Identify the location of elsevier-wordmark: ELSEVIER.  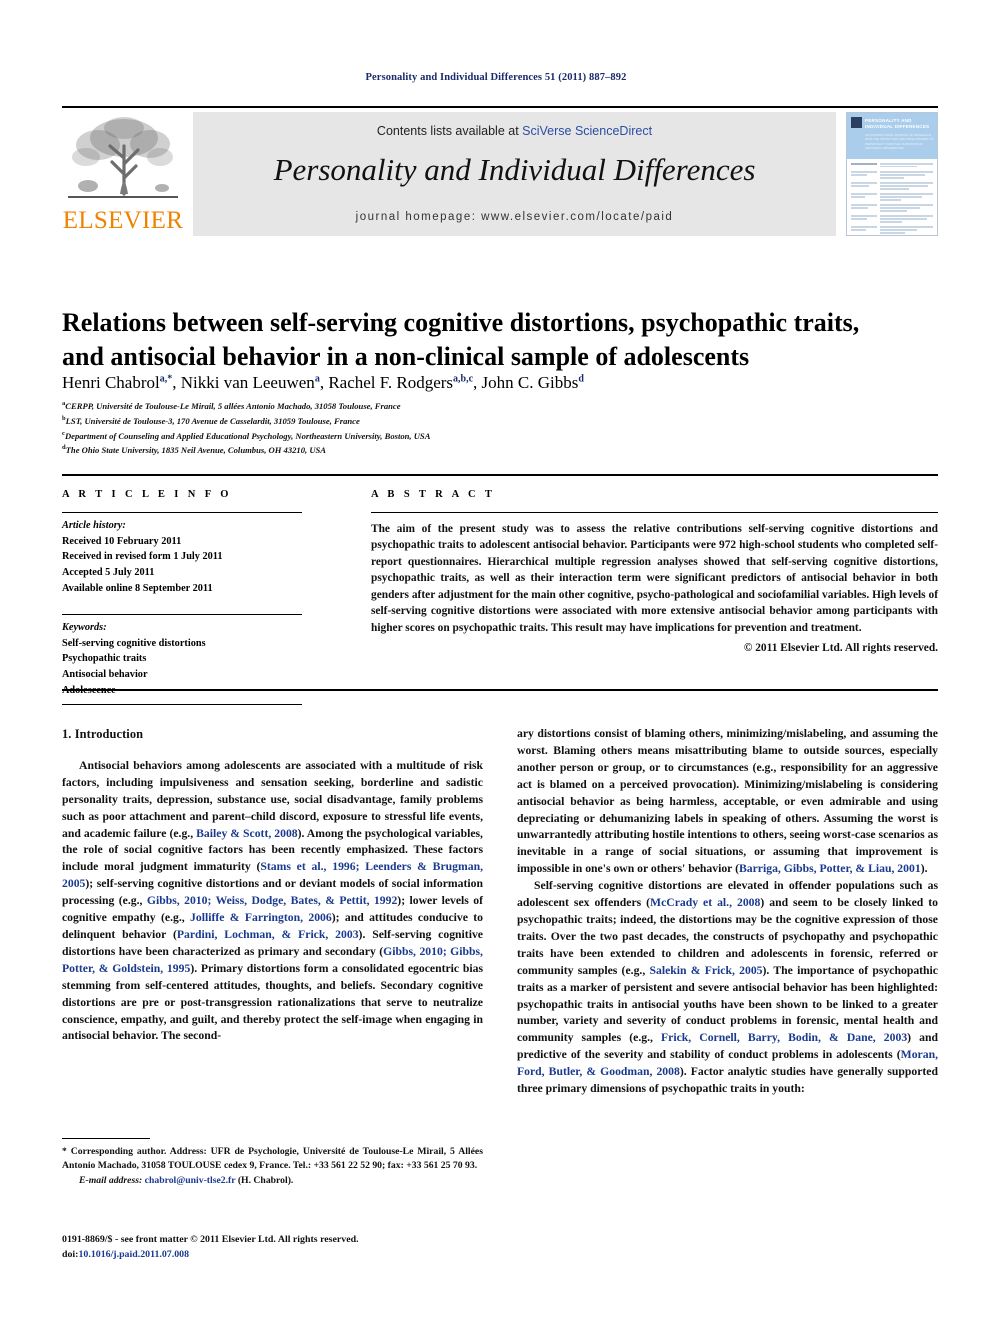
(123, 220).